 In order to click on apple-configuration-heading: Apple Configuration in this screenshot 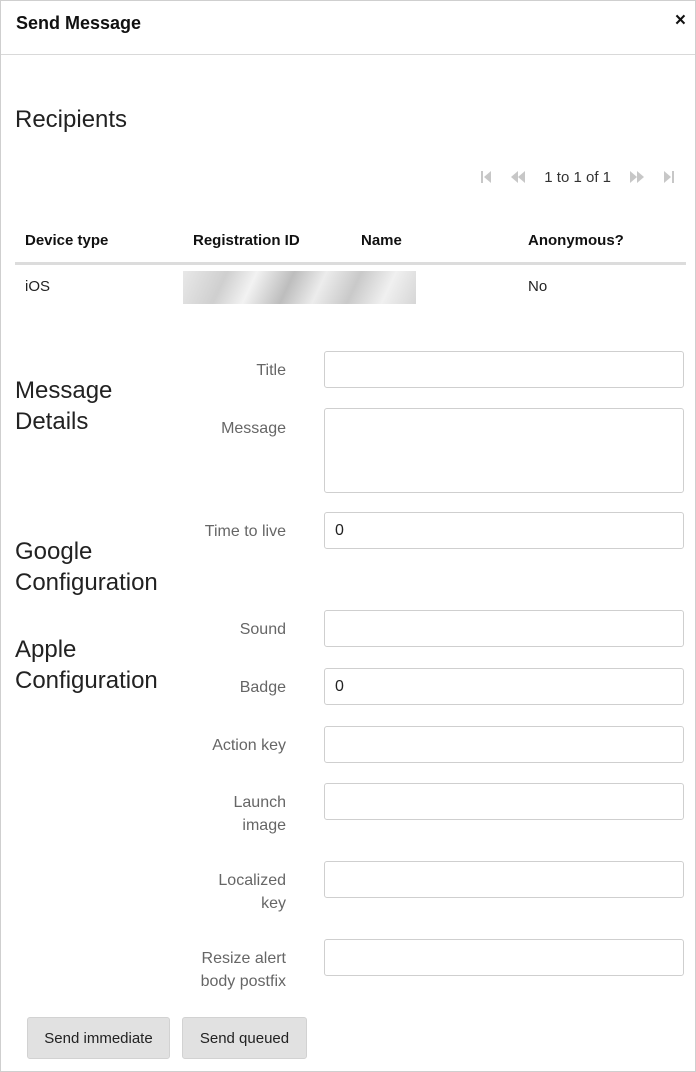, I will do `click(86, 665)`.